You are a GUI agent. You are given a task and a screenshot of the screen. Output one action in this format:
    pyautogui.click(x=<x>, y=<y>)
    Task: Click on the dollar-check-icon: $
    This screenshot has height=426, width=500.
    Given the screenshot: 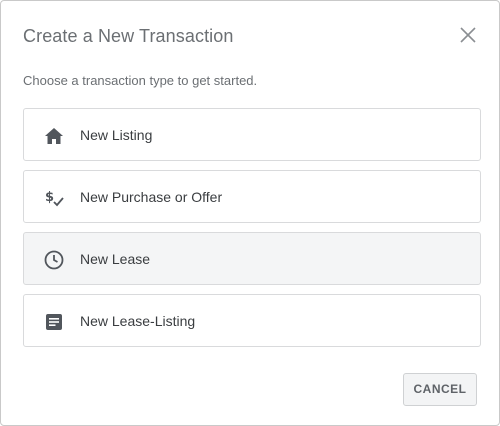 What is the action you would take?
    pyautogui.click(x=54, y=198)
    